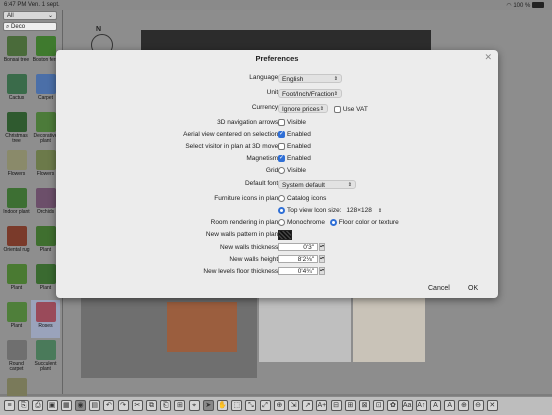 The height and width of the screenshot is (415, 552). I want to click on walls-pattern-swatch, so click(285, 235).